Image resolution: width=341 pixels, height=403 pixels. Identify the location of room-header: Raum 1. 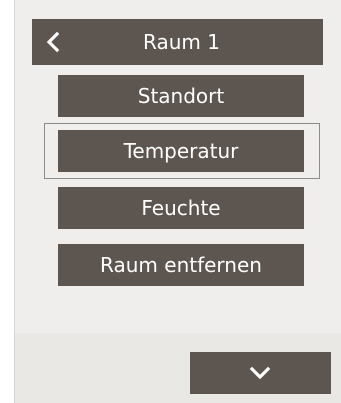
(177, 42).